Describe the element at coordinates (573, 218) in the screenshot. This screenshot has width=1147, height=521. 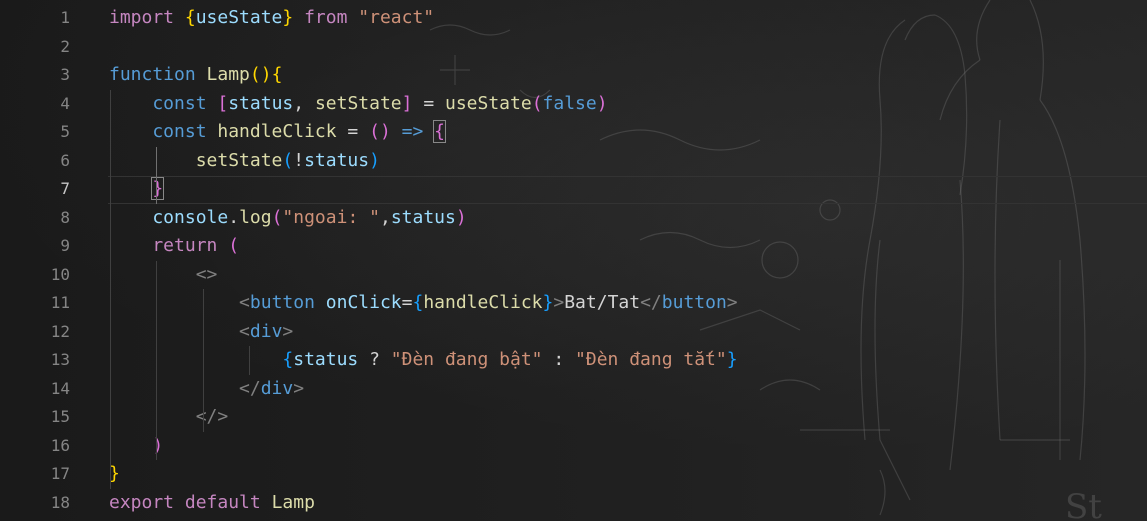
I see `code-line: 8 console.log("ngoai: ",status)` at that location.